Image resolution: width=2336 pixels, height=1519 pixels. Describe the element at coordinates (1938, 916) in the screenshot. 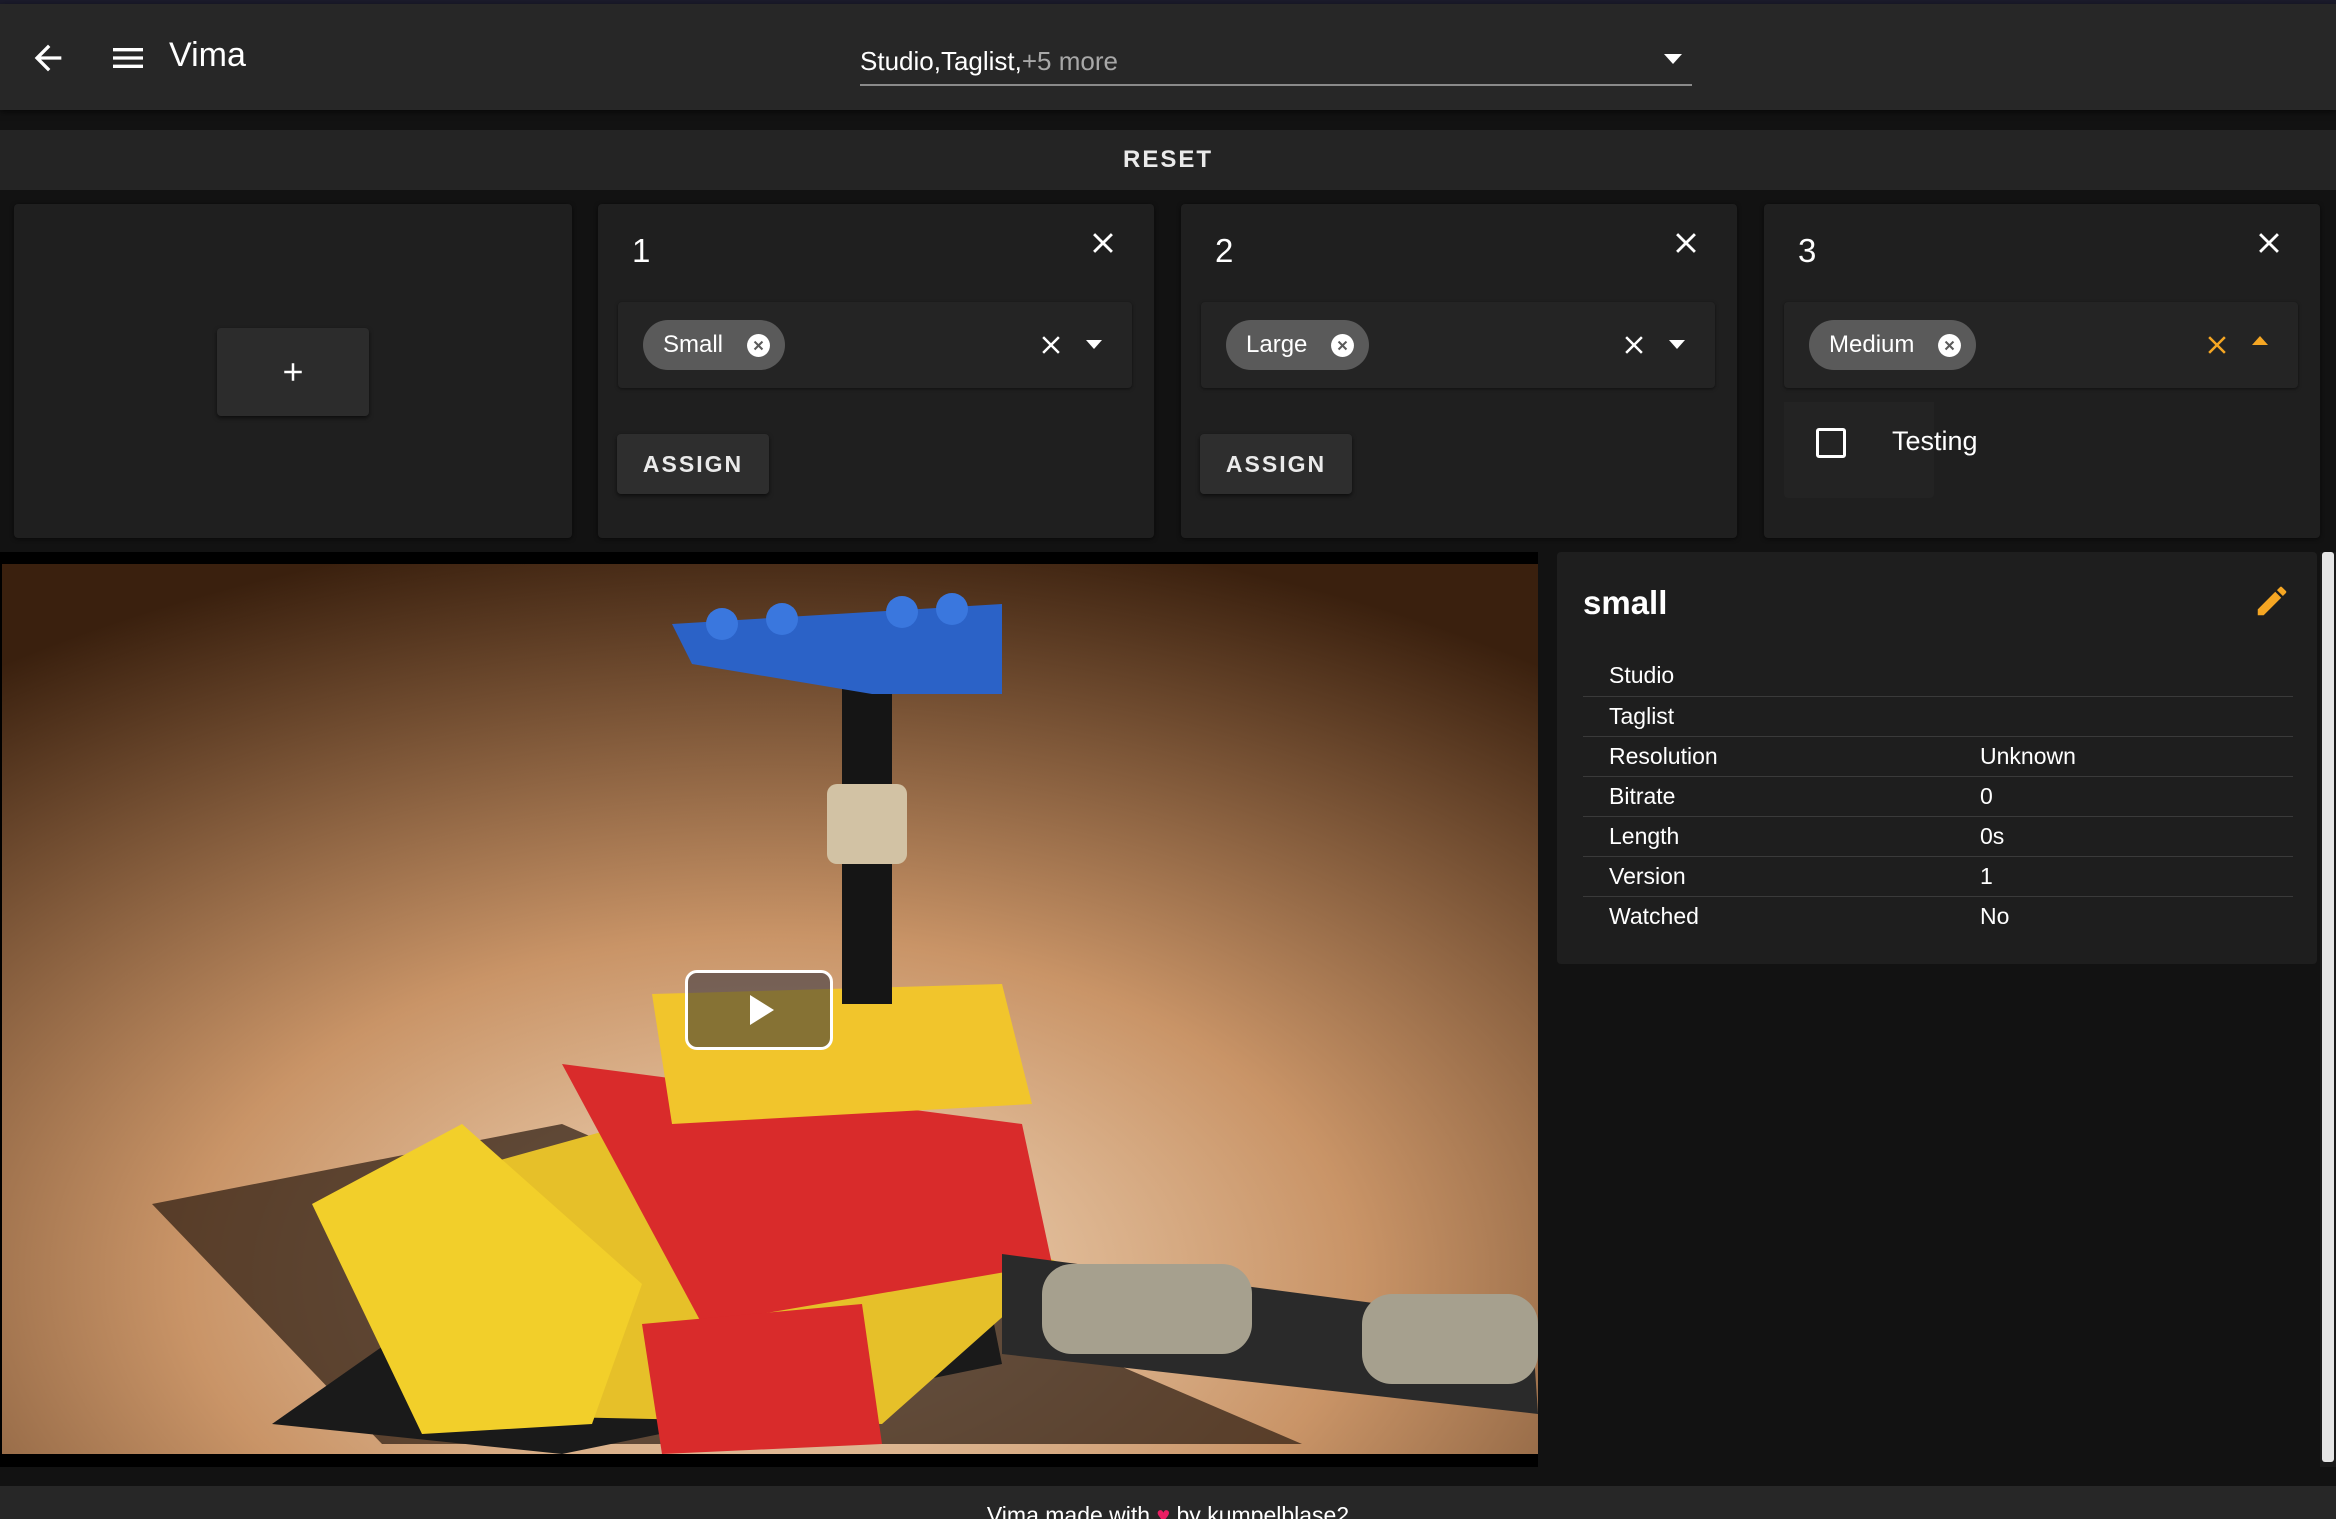

I see `table-row: Watched No` at that location.